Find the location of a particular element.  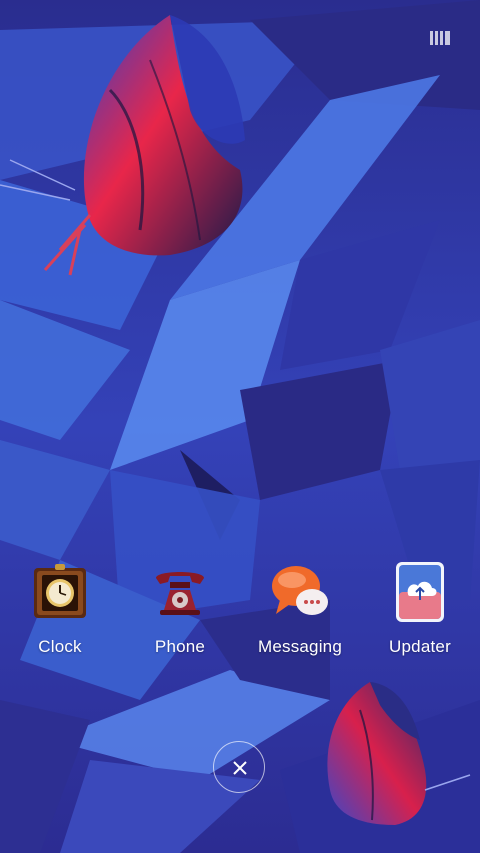

tile-grid-icon is located at coordinates (440, 38).